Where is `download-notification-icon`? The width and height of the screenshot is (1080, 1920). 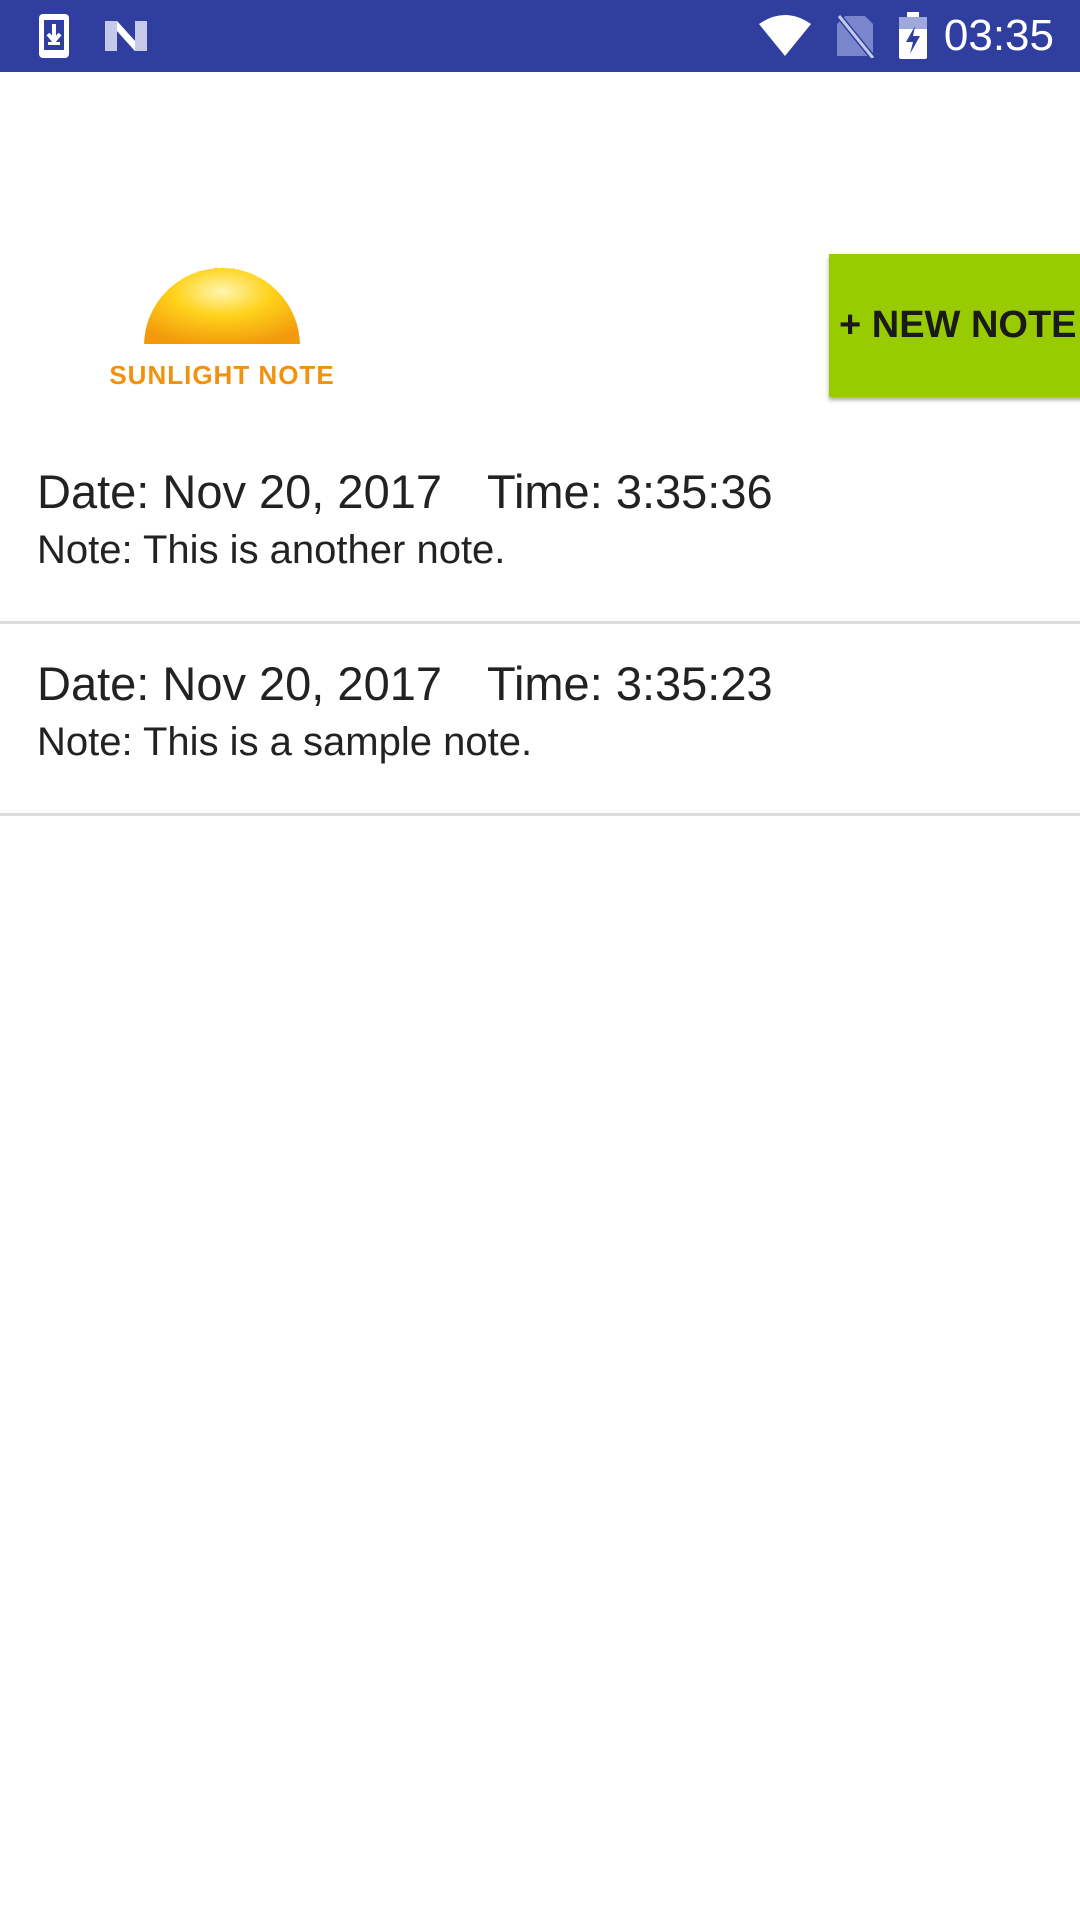 download-notification-icon is located at coordinates (54, 36).